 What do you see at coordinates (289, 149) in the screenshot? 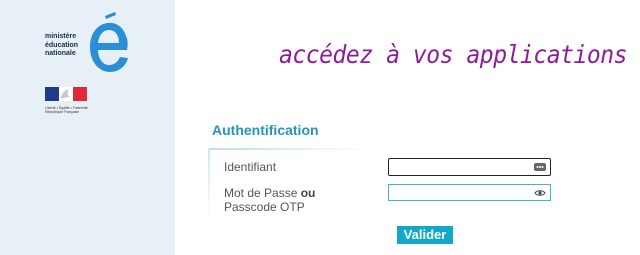
I see `title-divider` at bounding box center [289, 149].